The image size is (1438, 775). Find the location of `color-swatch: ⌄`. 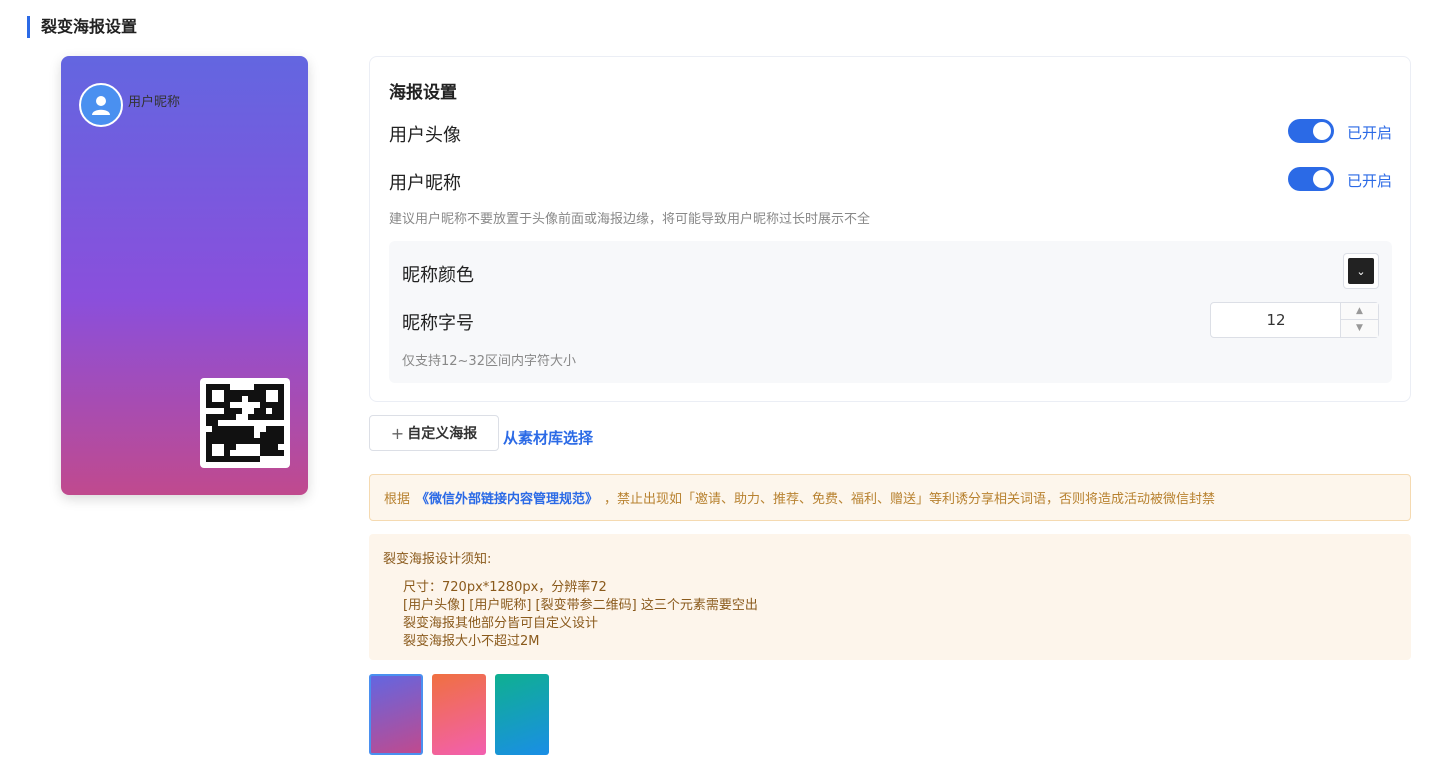

color-swatch: ⌄ is located at coordinates (1361, 271).